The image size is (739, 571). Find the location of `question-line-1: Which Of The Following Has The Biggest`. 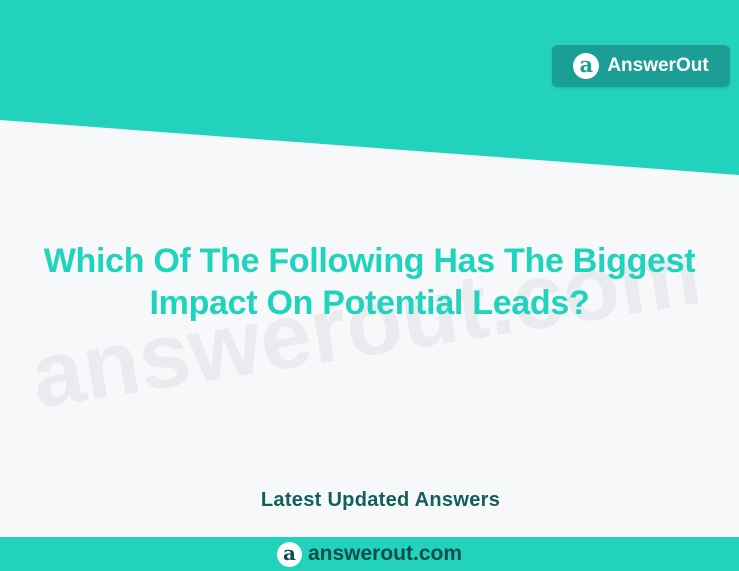

question-line-1: Which Of The Following Has The Biggest is located at coordinates (369, 261).